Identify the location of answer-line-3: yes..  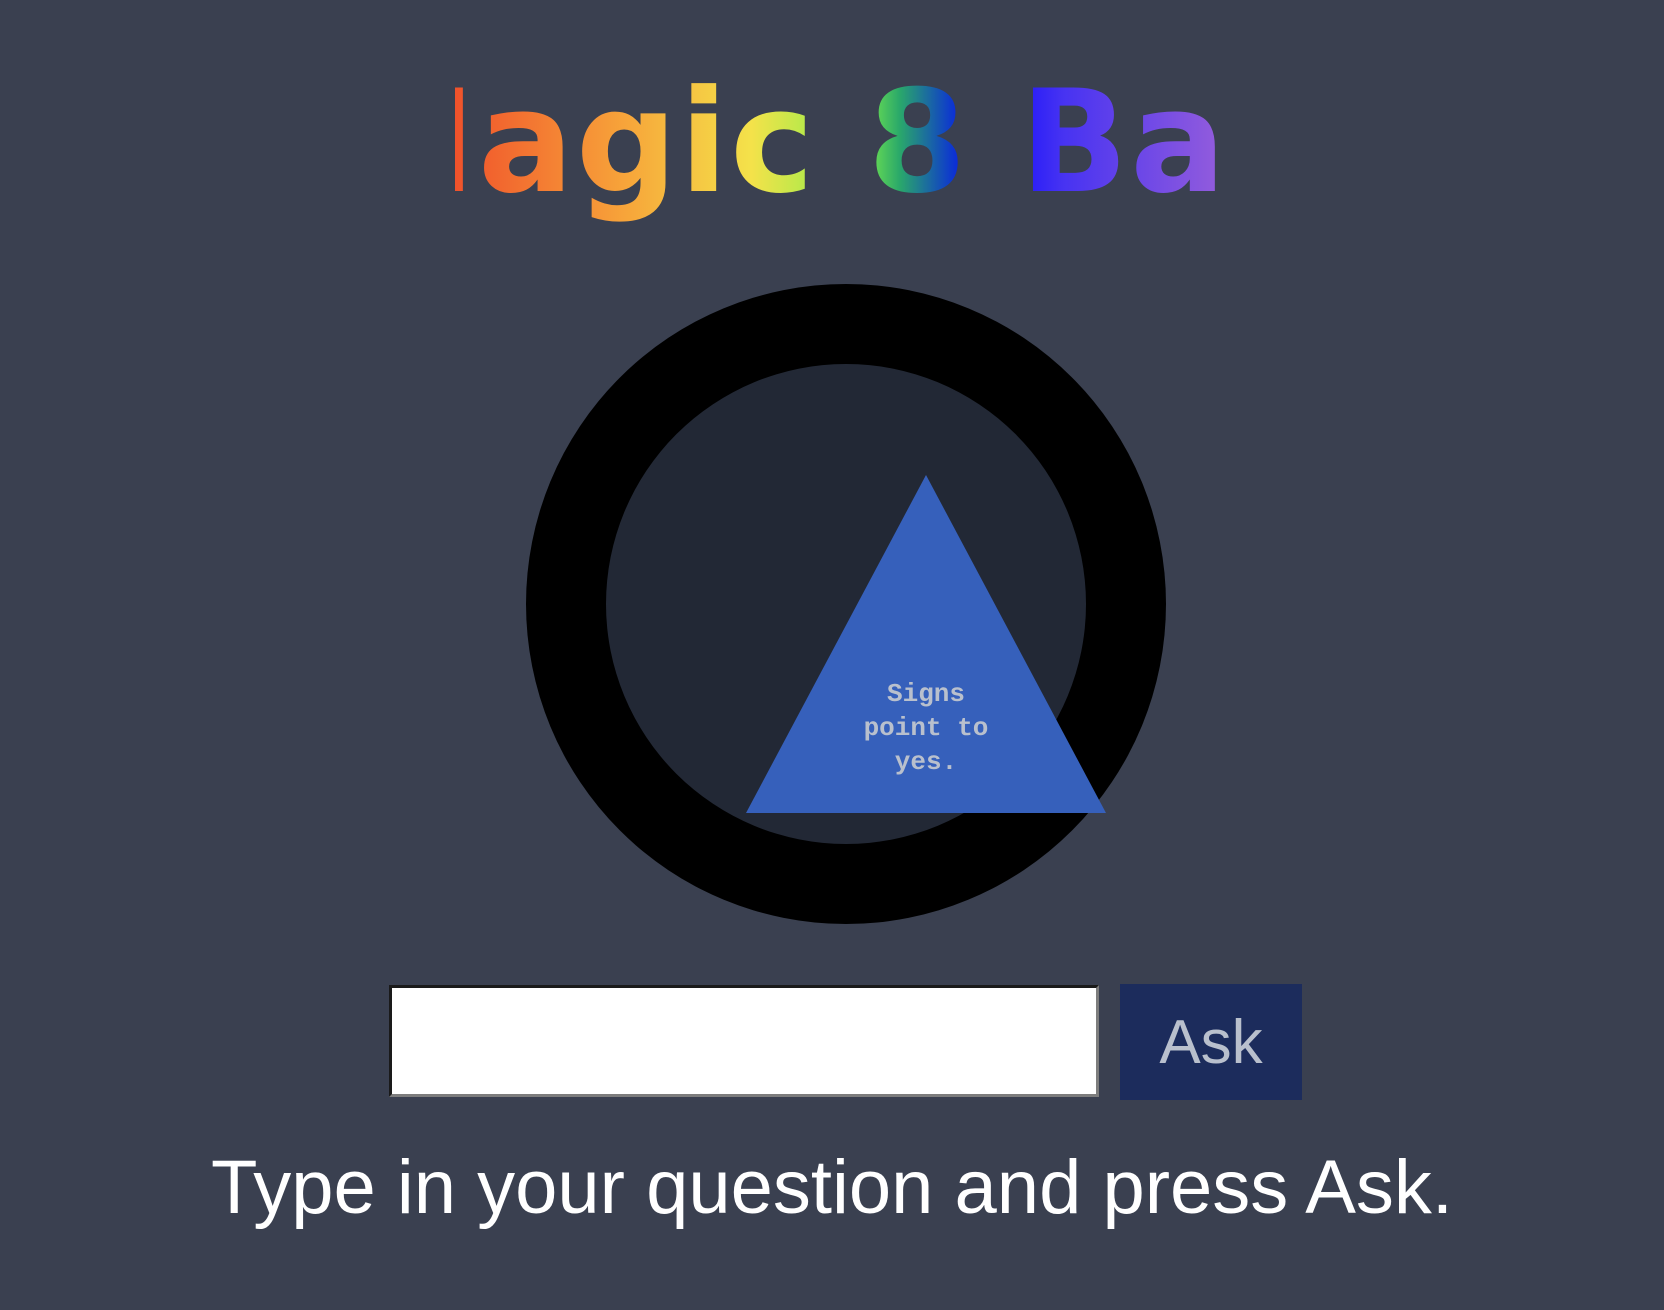
(926, 762).